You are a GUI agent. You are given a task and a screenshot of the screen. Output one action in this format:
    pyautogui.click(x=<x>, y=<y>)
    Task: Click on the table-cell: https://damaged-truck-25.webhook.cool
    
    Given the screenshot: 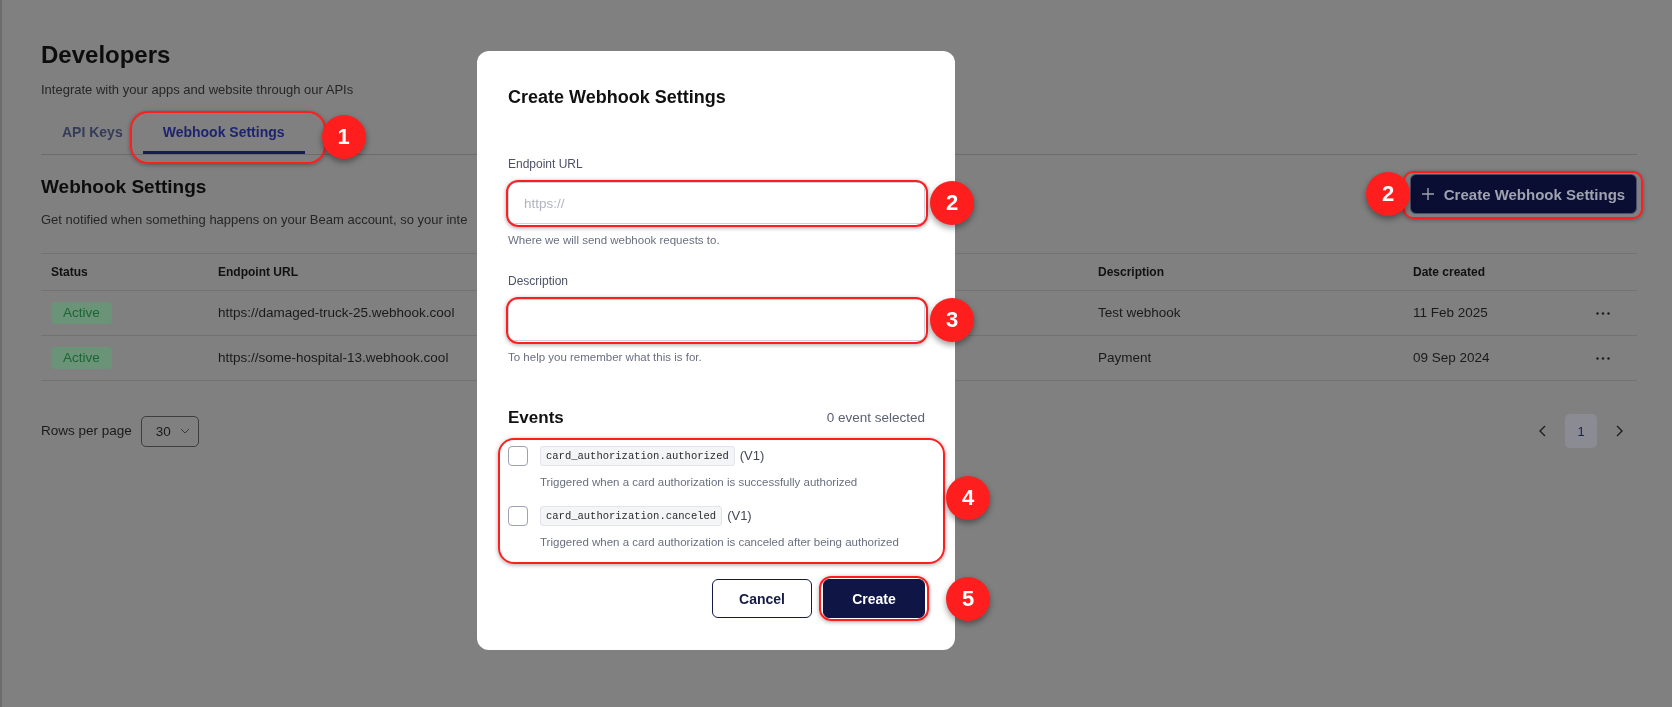 What is the action you would take?
    pyautogui.click(x=336, y=313)
    